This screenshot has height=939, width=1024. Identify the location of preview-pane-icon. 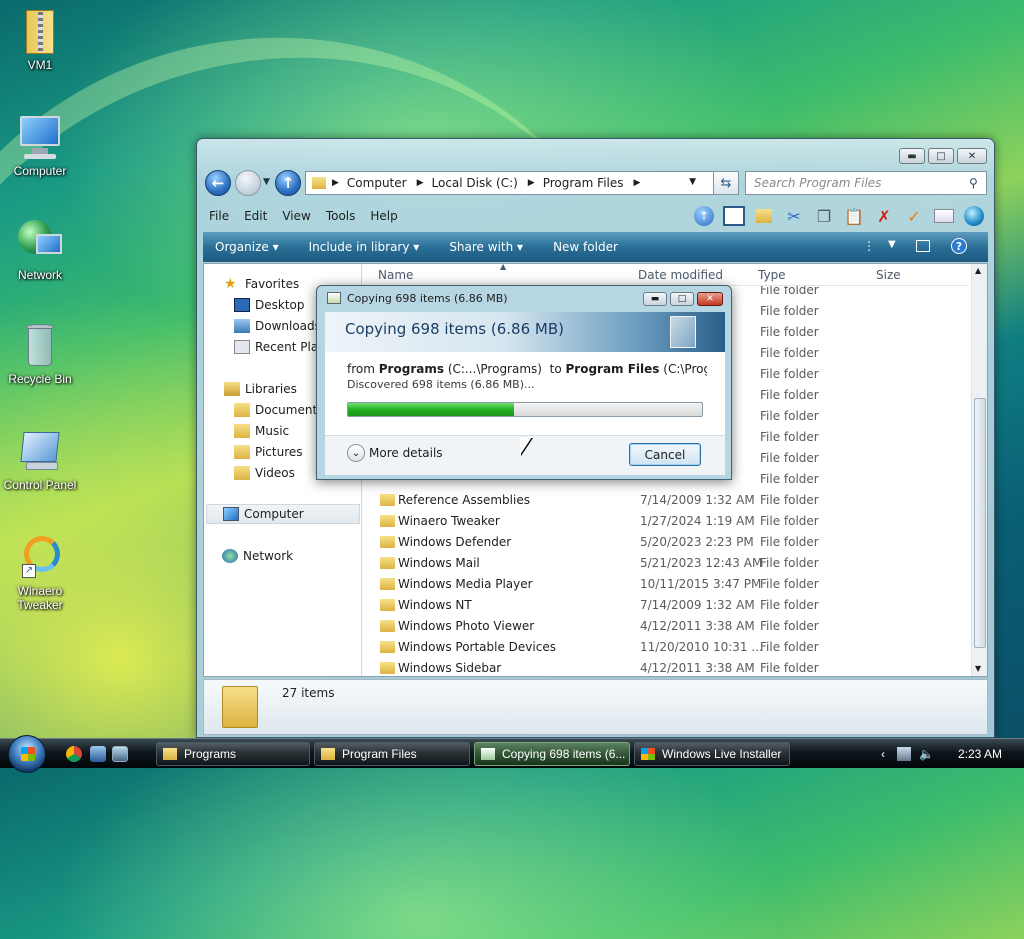
(923, 246).